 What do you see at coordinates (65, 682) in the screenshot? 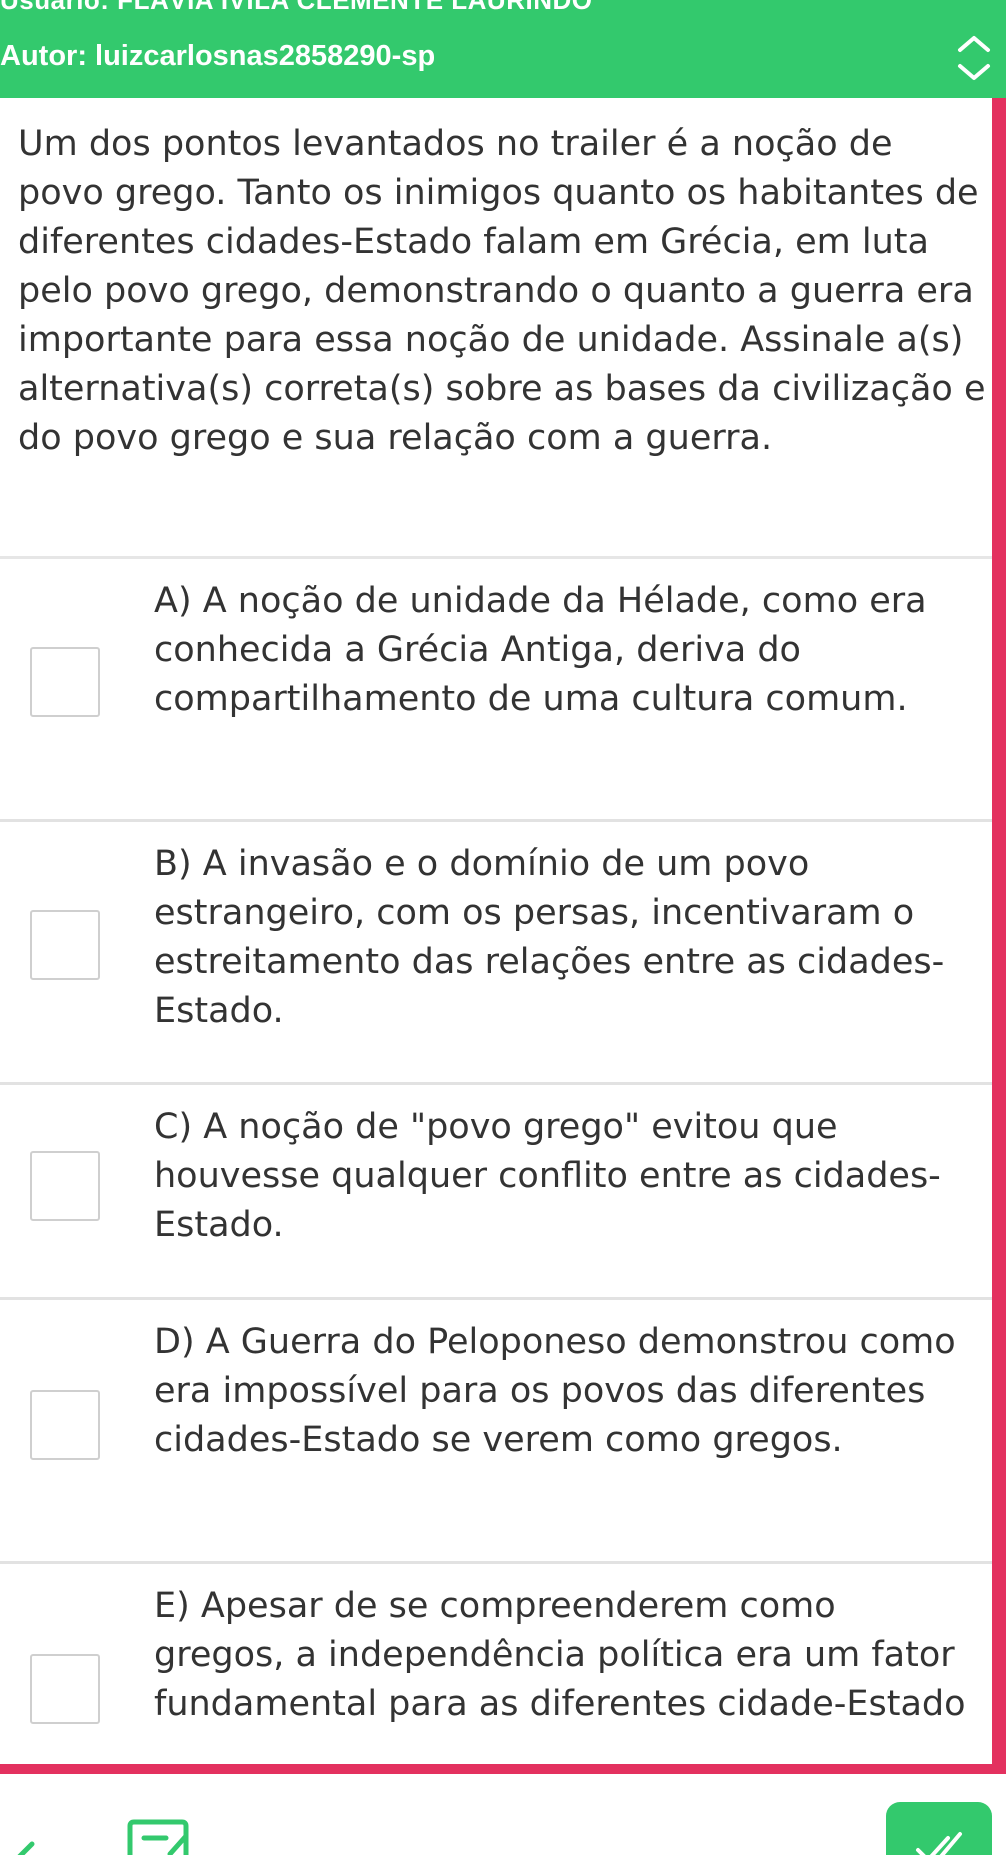
I see `option-a-checkbox` at bounding box center [65, 682].